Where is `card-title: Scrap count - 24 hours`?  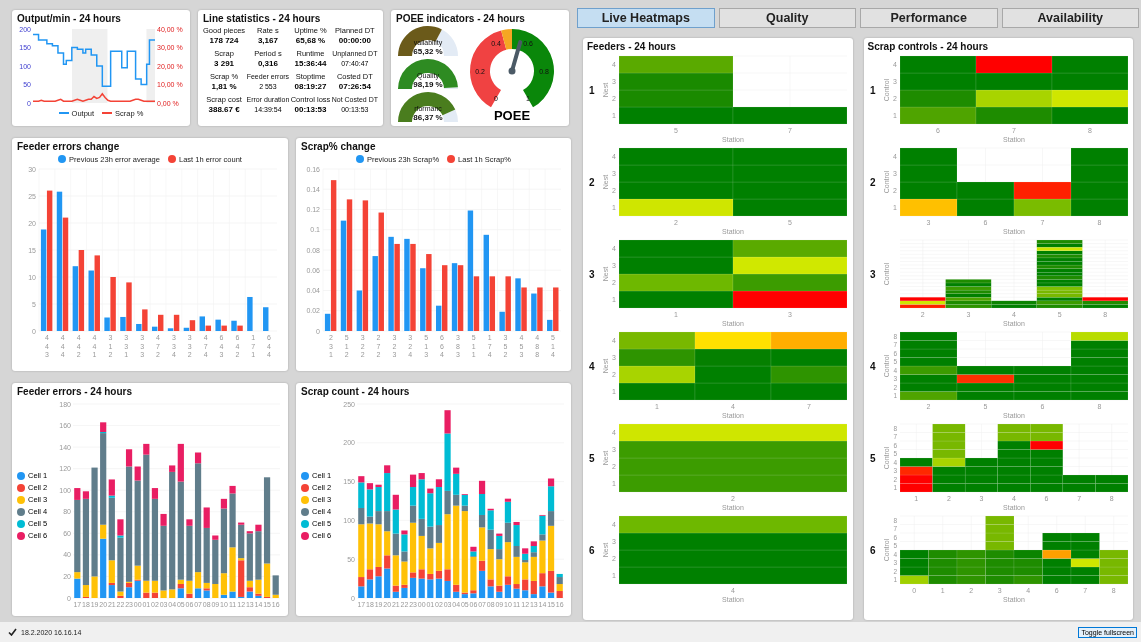
card-title: Scrap count - 24 hours is located at coordinates (356, 392).